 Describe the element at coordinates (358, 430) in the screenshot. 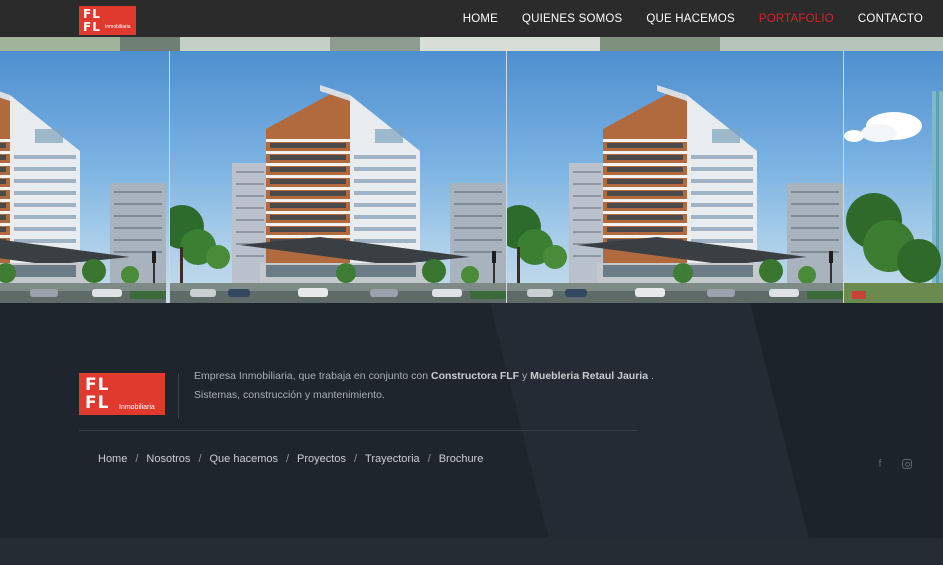

I see `footer-horizontal-divider` at that location.